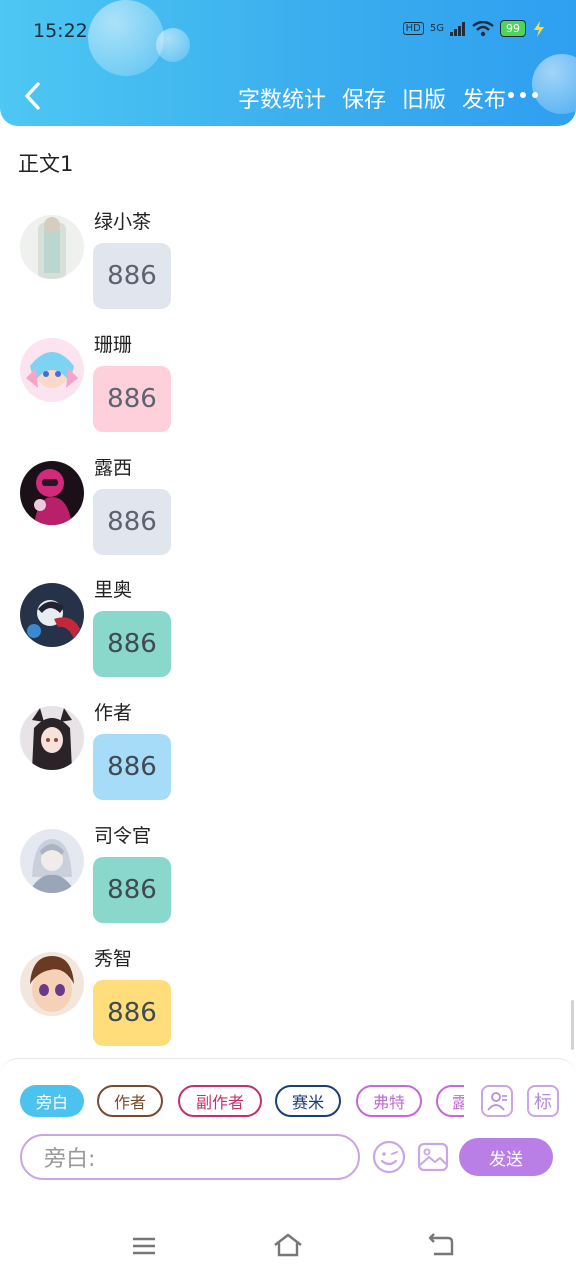 The width and height of the screenshot is (576, 1280). Describe the element at coordinates (413, 28) in the screenshot. I see `hd-icon: HD` at that location.